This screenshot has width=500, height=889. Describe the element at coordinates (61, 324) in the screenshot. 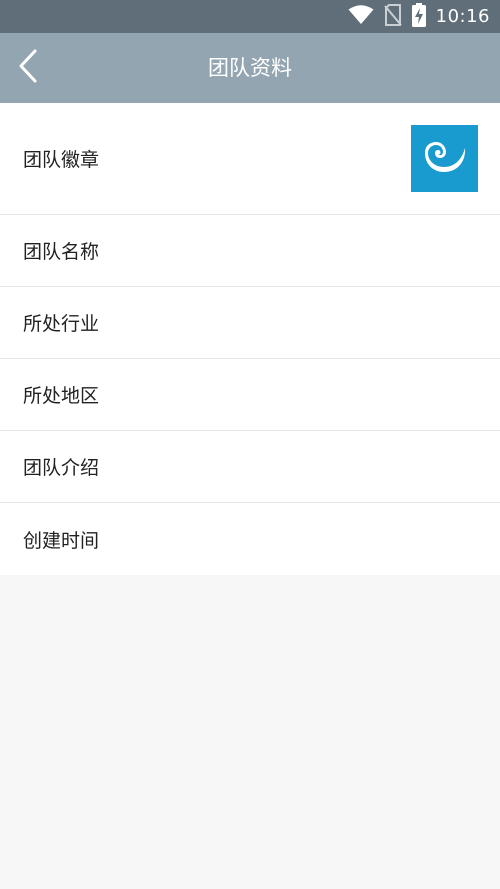

I see `row-label: 所处行业` at that location.